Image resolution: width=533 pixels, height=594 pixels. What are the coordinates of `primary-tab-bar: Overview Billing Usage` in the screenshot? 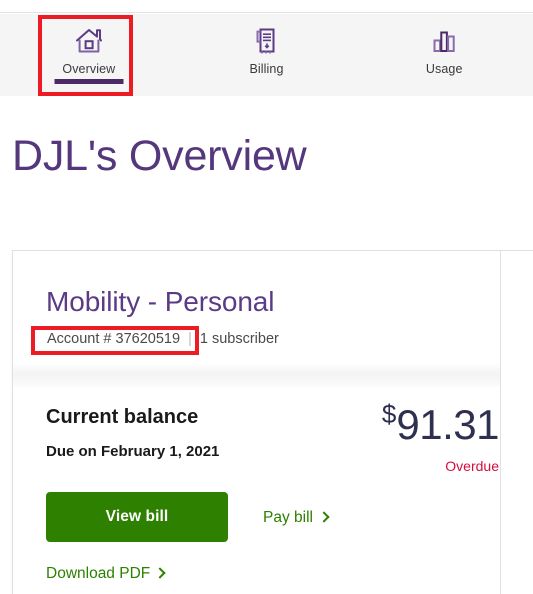 It's located at (266, 55).